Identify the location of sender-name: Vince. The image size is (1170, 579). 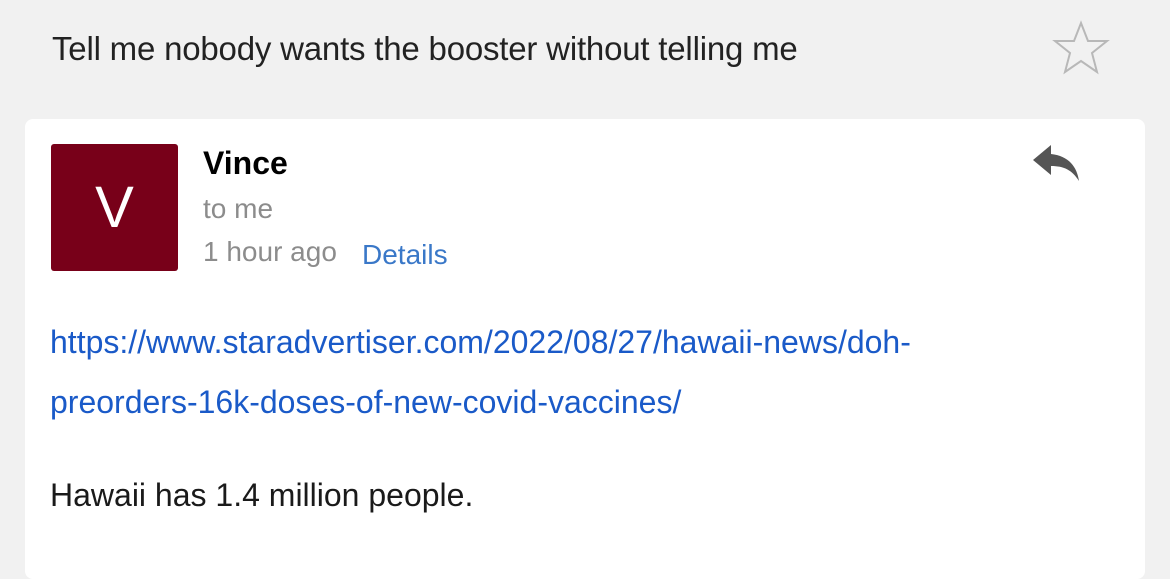
(245, 163).